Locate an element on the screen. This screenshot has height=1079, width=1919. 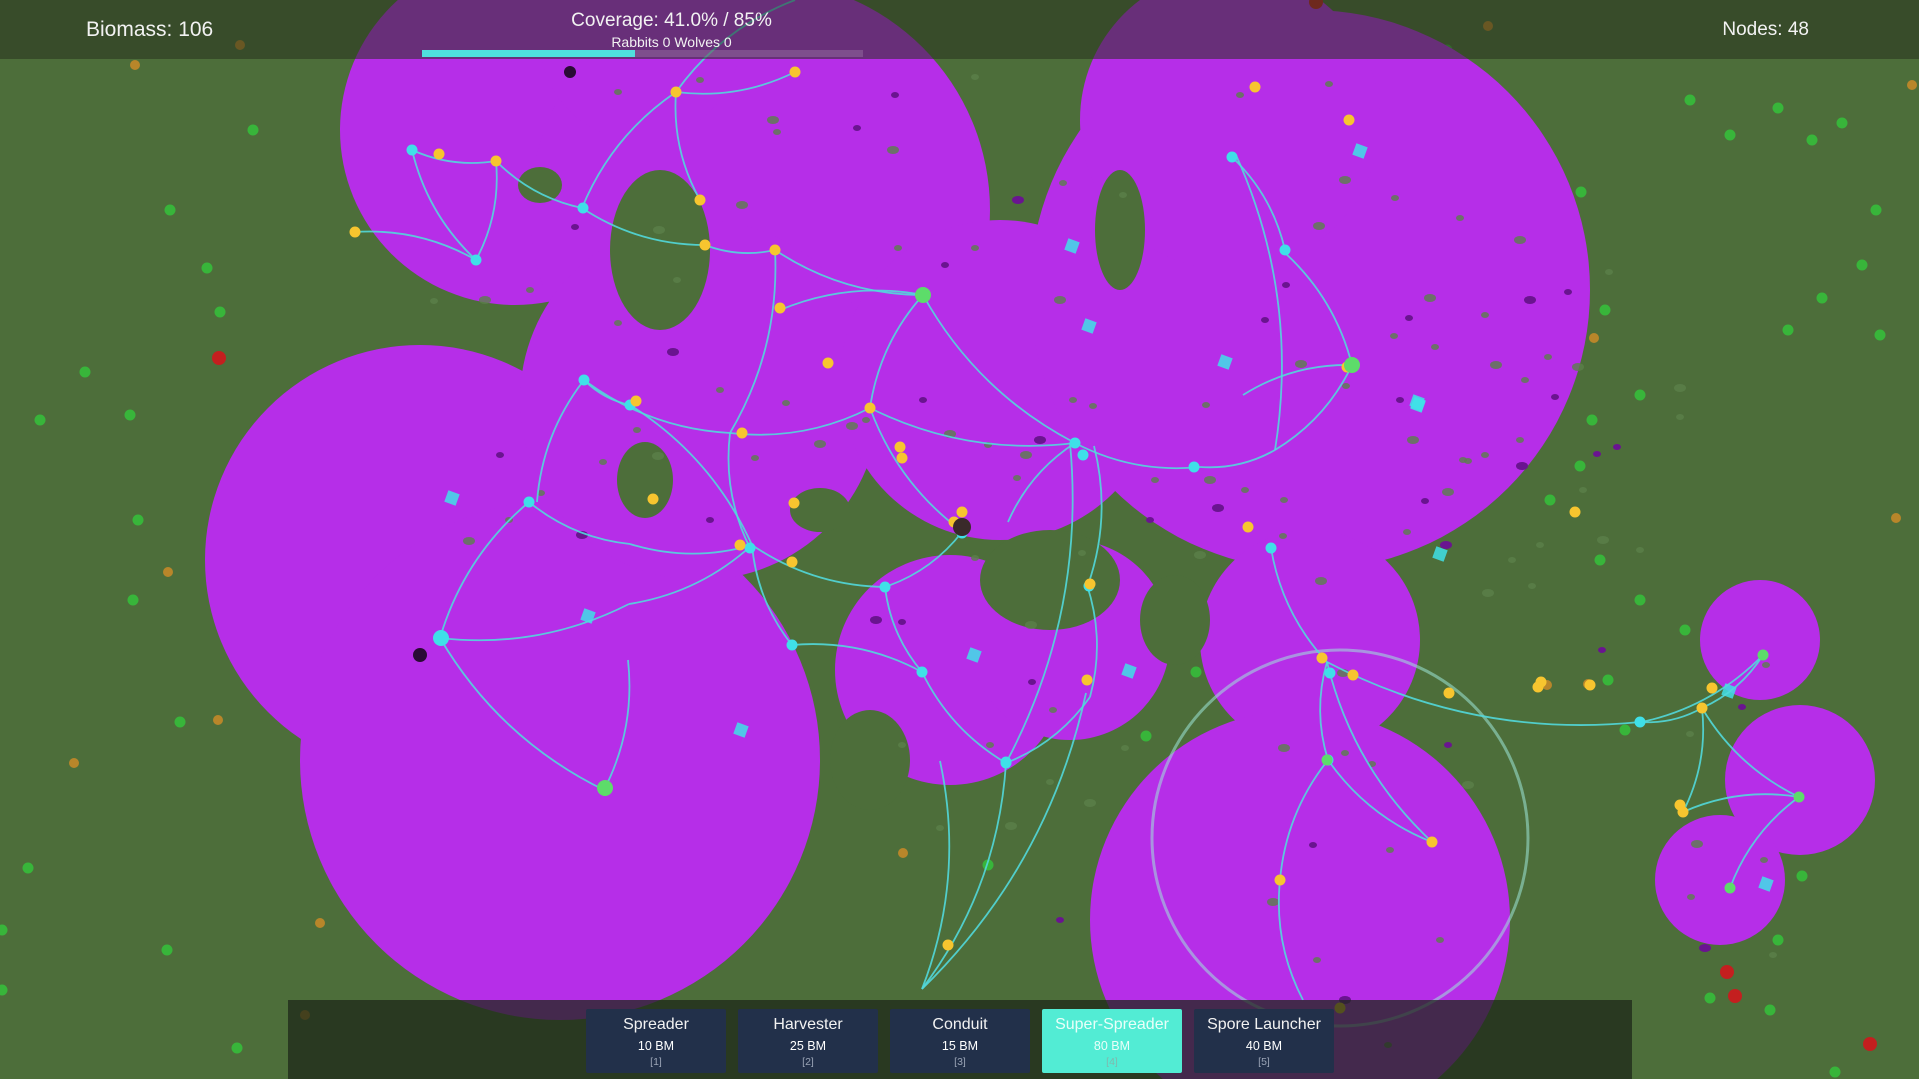
node-counter: Nodes: 48 is located at coordinates (1765, 29).